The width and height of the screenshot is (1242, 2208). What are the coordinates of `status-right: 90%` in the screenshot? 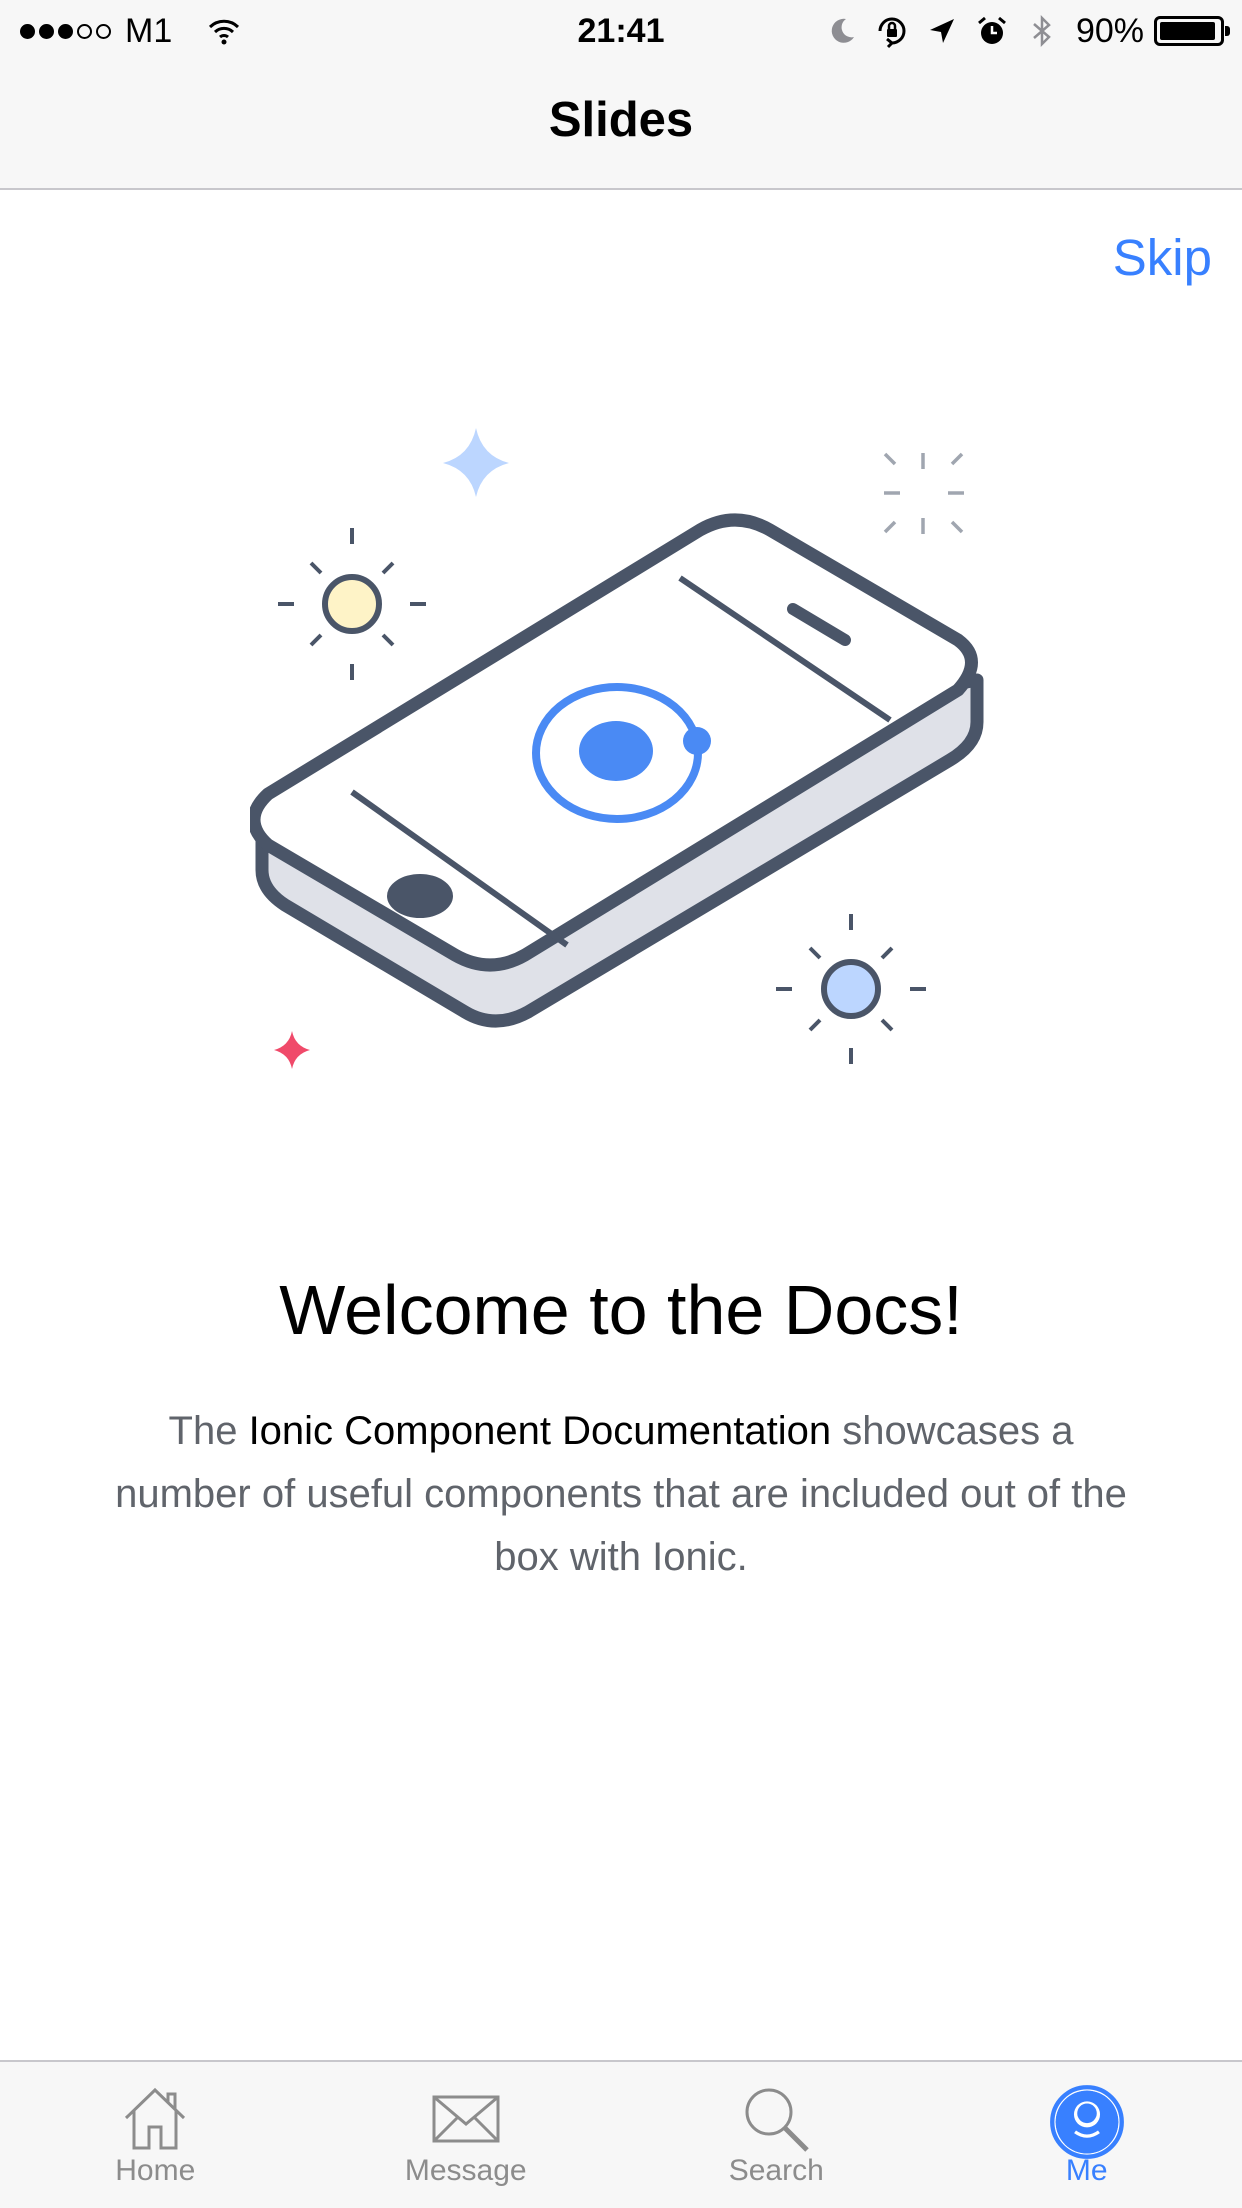 It's located at (1020, 31).